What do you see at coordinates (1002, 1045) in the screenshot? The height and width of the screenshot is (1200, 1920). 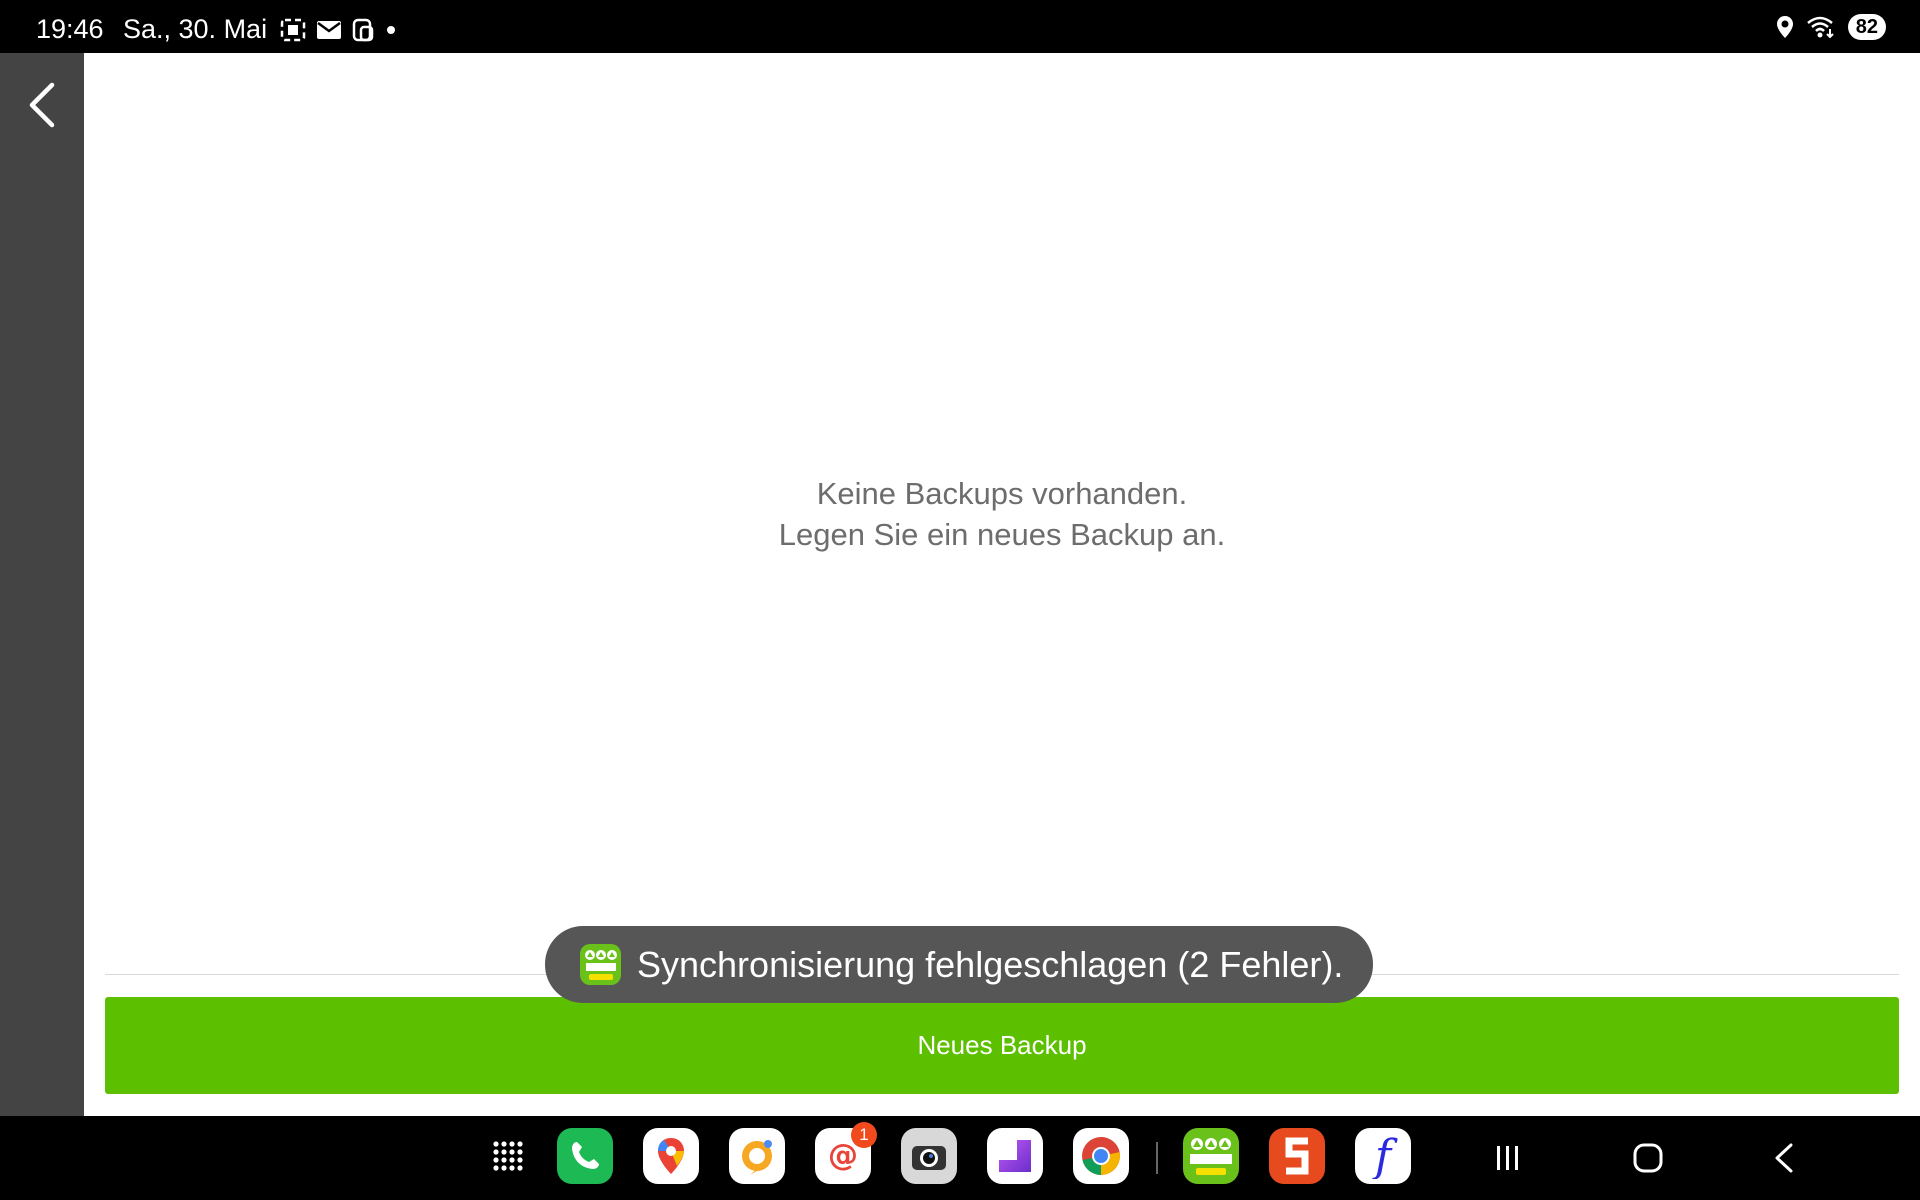 I see `new-backup-button: Neues Backup` at bounding box center [1002, 1045].